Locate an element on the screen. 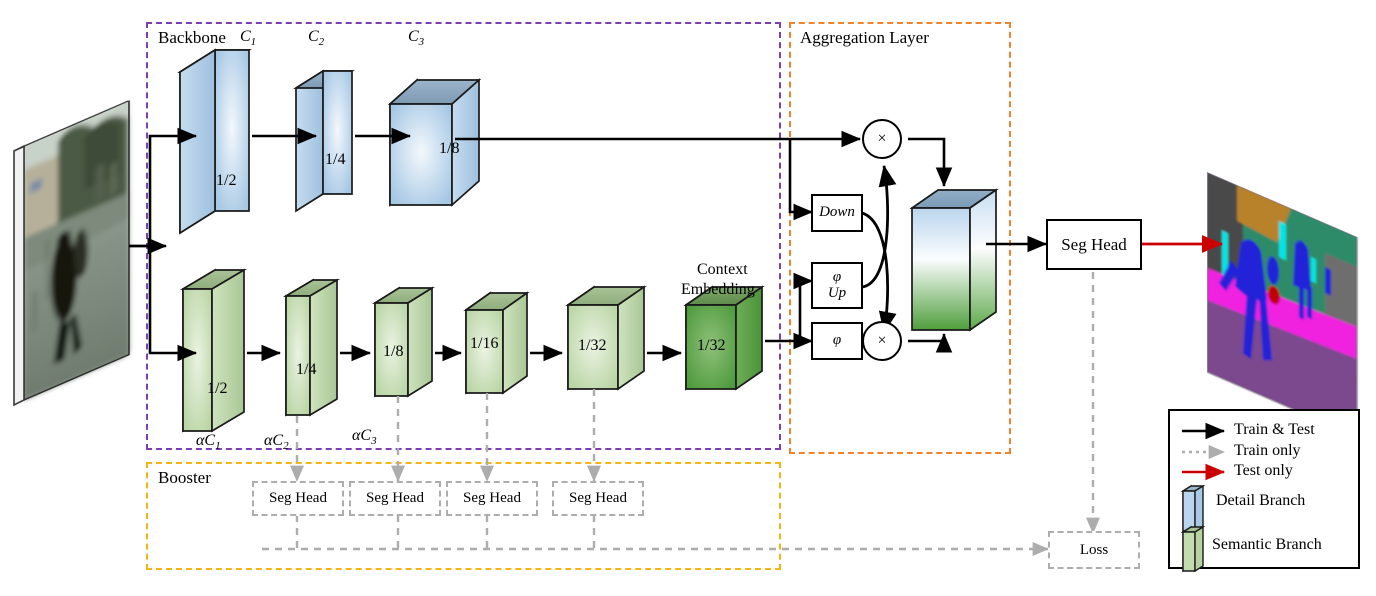 Image resolution: width=1376 pixels, height=596 pixels. legend-label-train-test: Train & Test is located at coordinates (1274, 429).